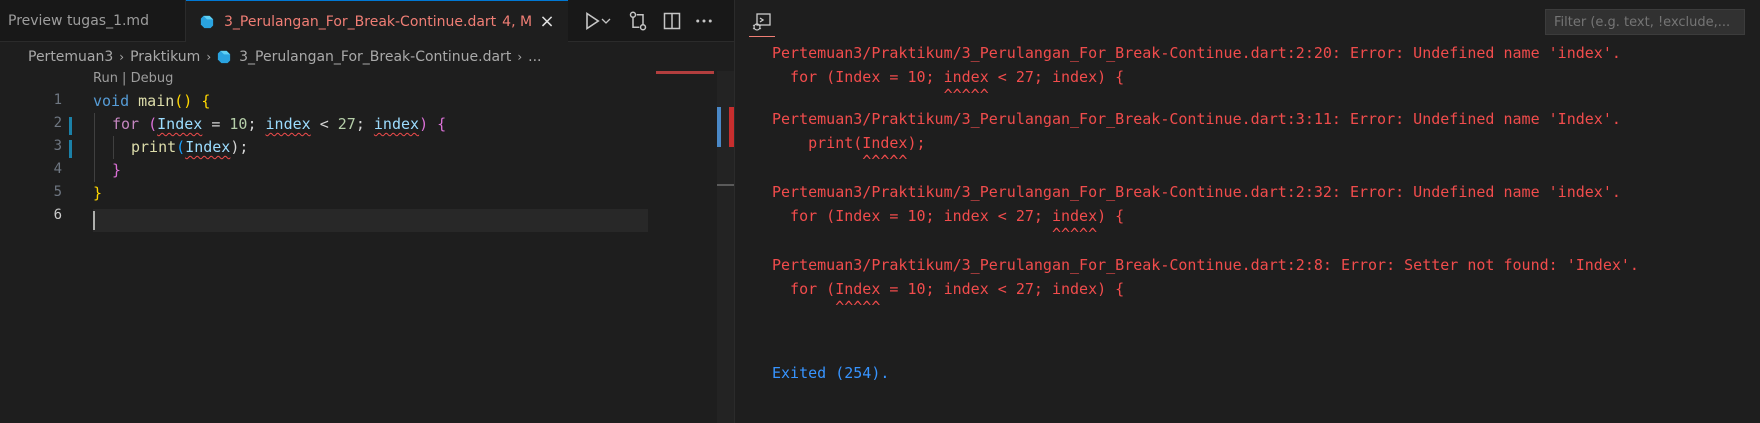 Image resolution: width=1760 pixels, height=423 pixels. Describe the element at coordinates (216, 124) in the screenshot. I see `code-token: =` at that location.